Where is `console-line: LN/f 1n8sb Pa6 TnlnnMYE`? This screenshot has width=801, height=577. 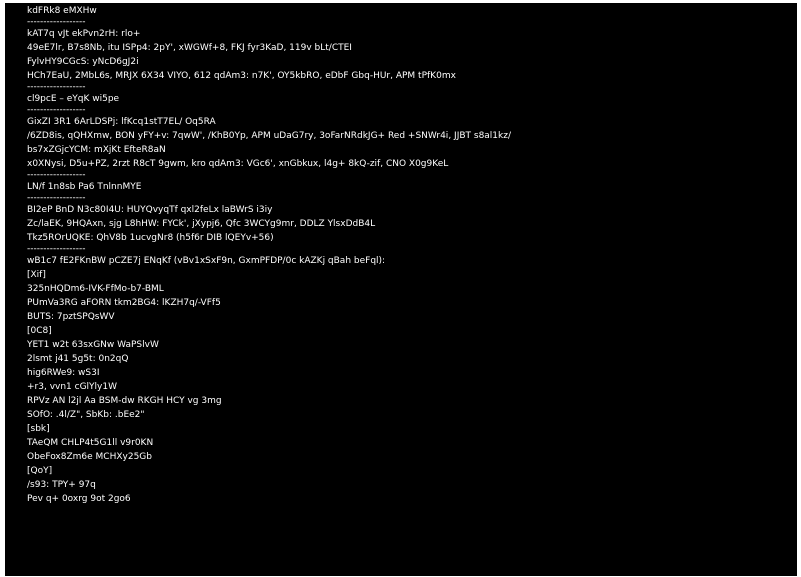 console-line: LN/f 1n8sb Pa6 TnlnnMYE is located at coordinates (84, 187).